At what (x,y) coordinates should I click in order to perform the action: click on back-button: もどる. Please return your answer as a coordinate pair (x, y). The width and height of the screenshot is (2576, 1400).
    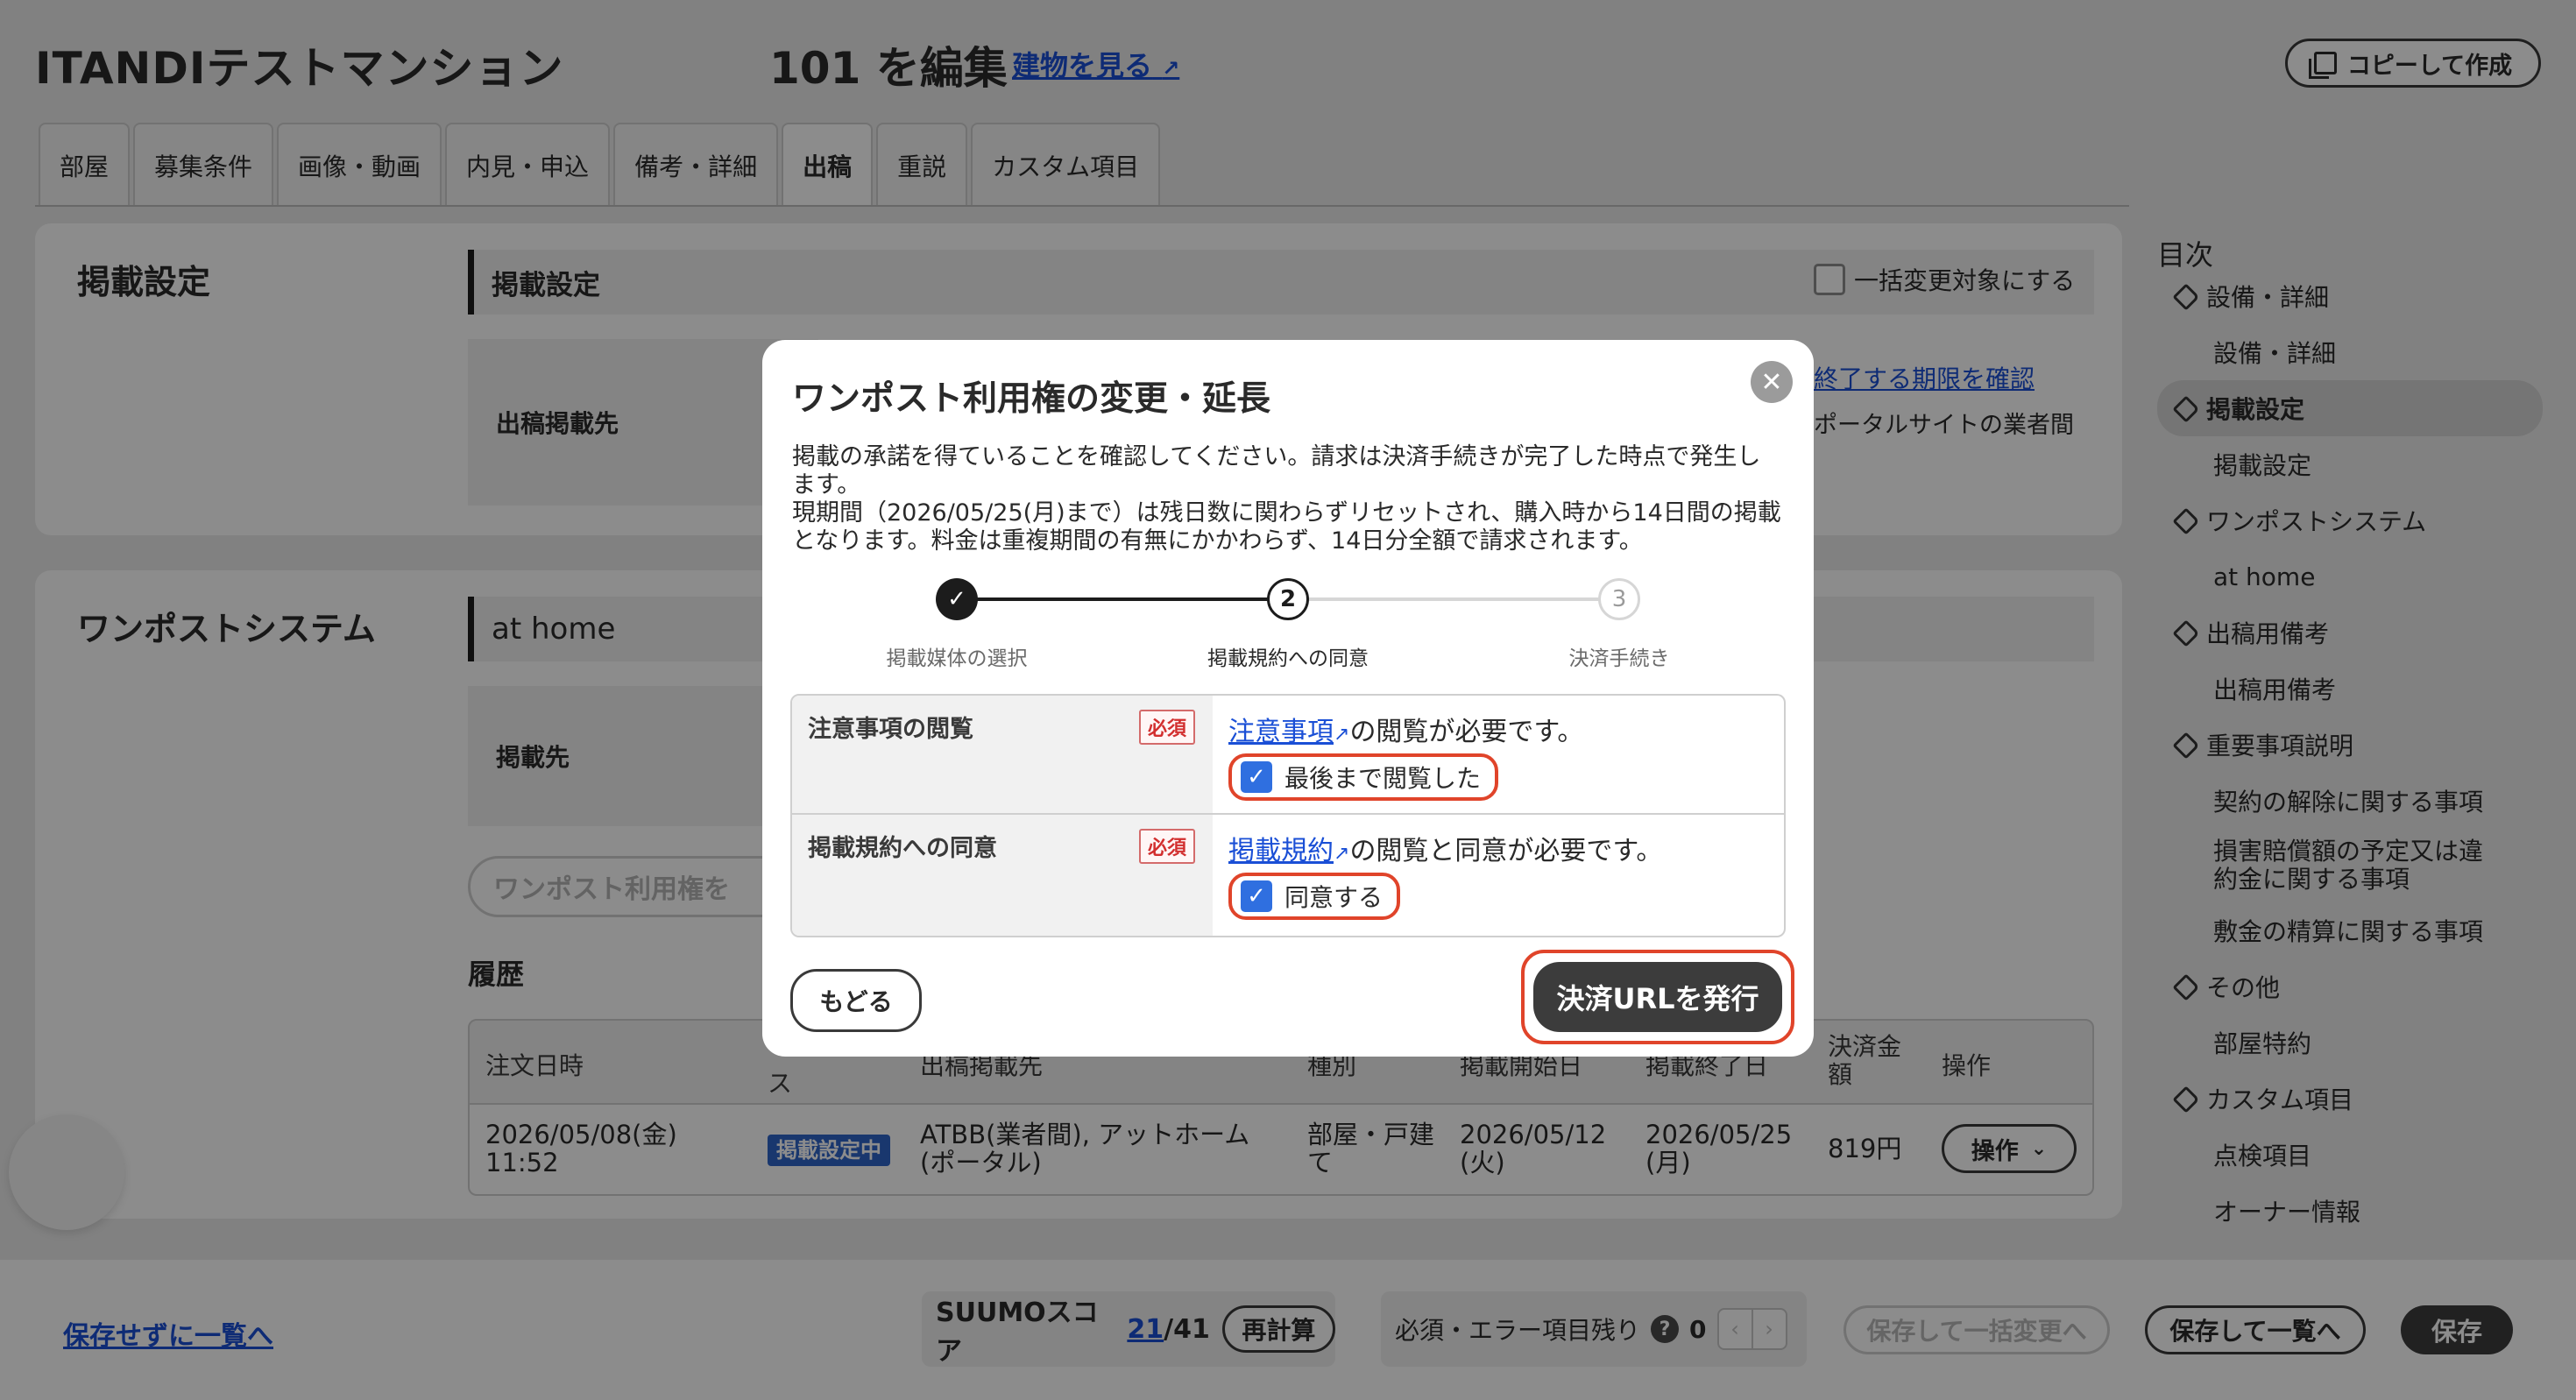
    Looking at the image, I should click on (856, 1000).